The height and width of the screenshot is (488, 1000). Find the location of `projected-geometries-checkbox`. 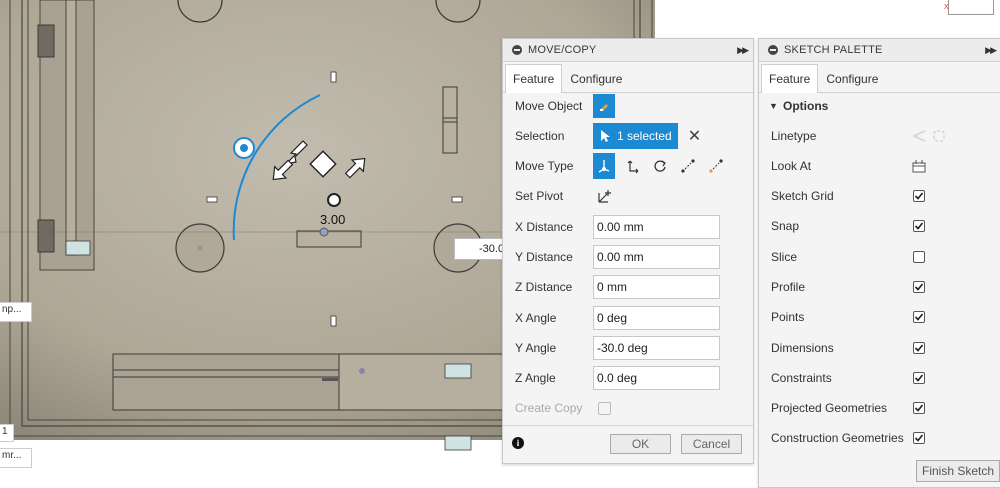

projected-geometries-checkbox is located at coordinates (919, 408).